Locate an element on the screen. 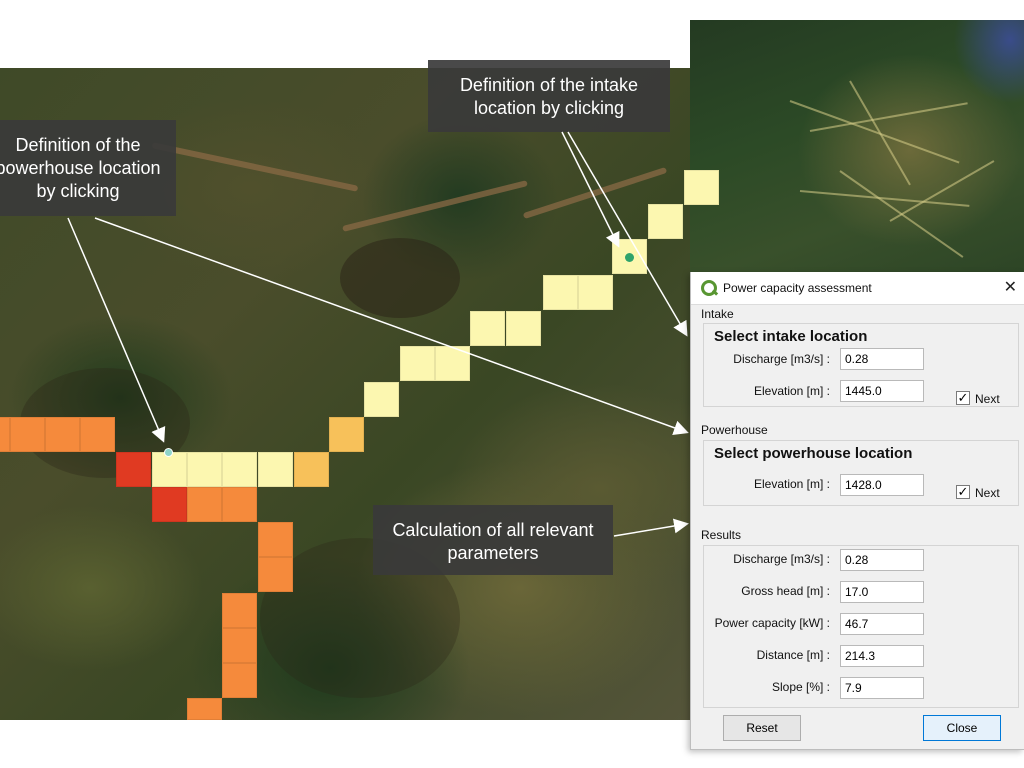 This screenshot has height=768, width=1024. intake-next-label: Next is located at coordinates (987, 399).